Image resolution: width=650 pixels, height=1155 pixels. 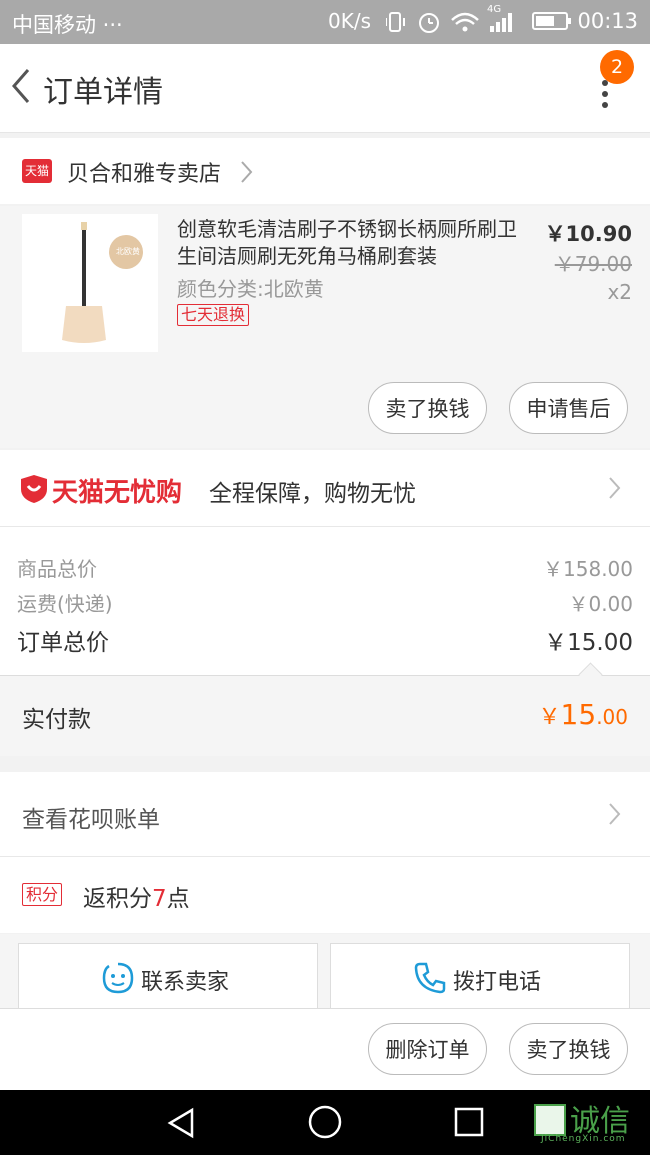 What do you see at coordinates (118, 978) in the screenshot?
I see `chat-face-icon` at bounding box center [118, 978].